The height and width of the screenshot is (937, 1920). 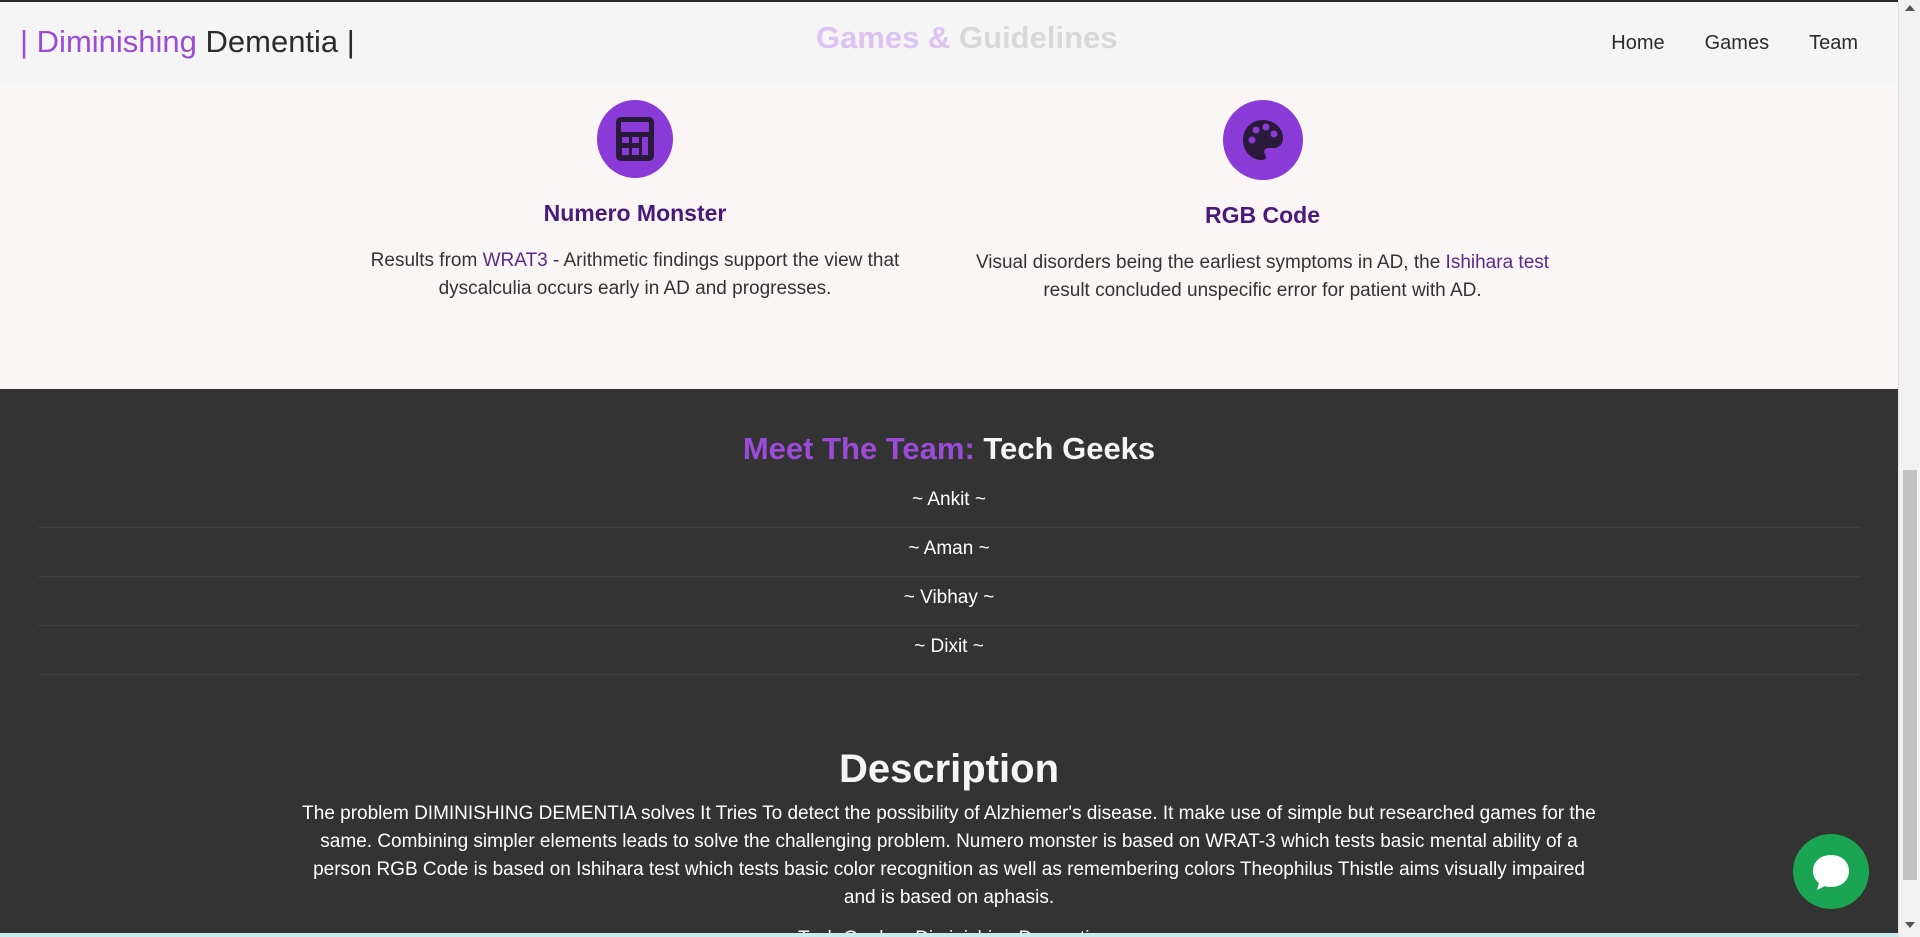 I want to click on wrat3-link: WRAT3, so click(x=515, y=260).